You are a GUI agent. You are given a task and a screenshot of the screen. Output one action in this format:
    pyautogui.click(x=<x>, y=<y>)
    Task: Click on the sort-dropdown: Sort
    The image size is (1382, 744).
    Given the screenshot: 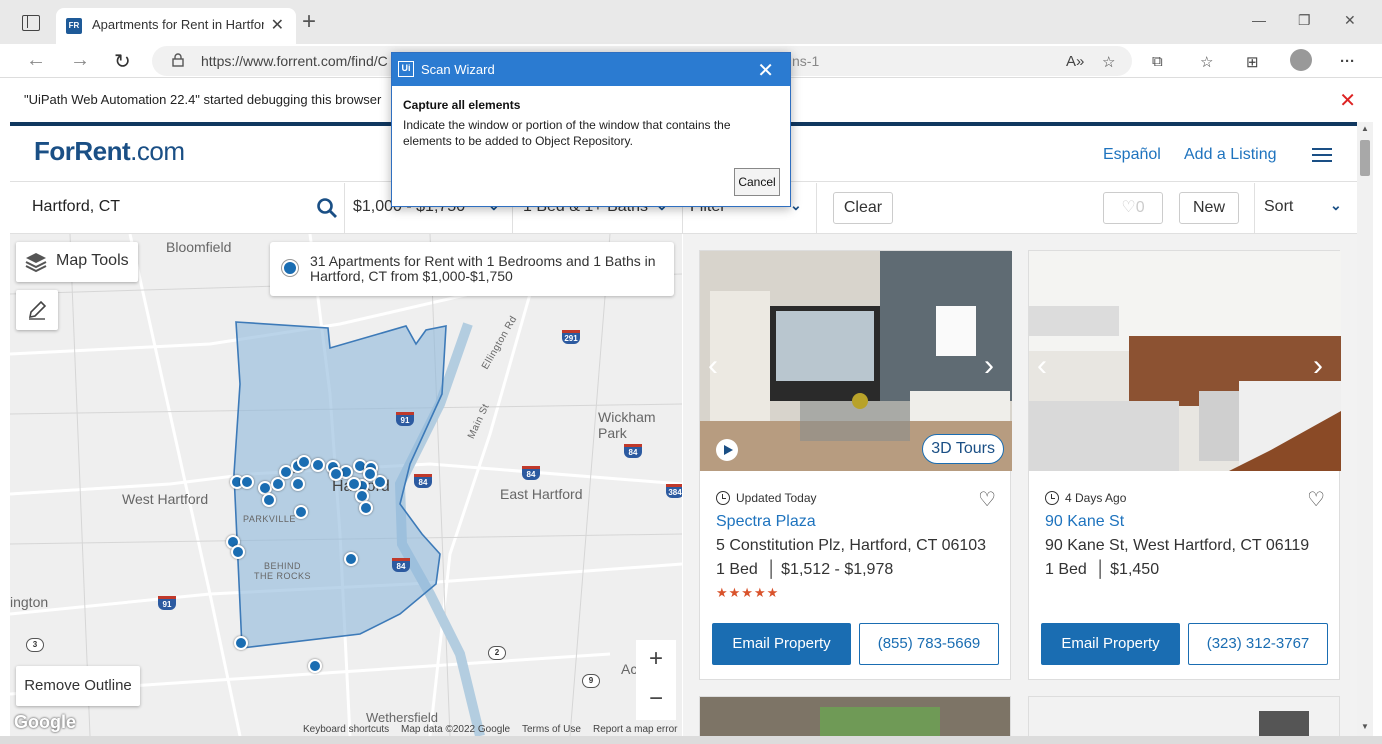 What is the action you would take?
    pyautogui.click(x=1278, y=207)
    